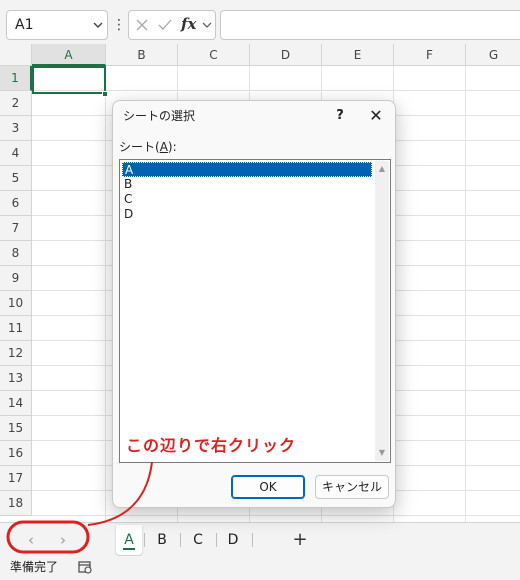 The width and height of the screenshot is (520, 580). What do you see at coordinates (172, 147) in the screenshot?
I see `label-suffix: ):` at bounding box center [172, 147].